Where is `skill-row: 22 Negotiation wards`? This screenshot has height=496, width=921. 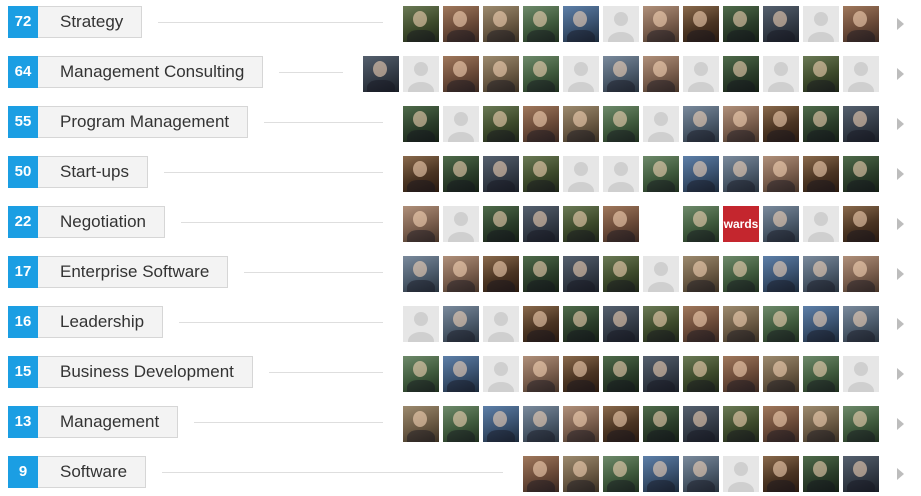
skill-row: 22 Negotiation wards is located at coordinates (460, 226).